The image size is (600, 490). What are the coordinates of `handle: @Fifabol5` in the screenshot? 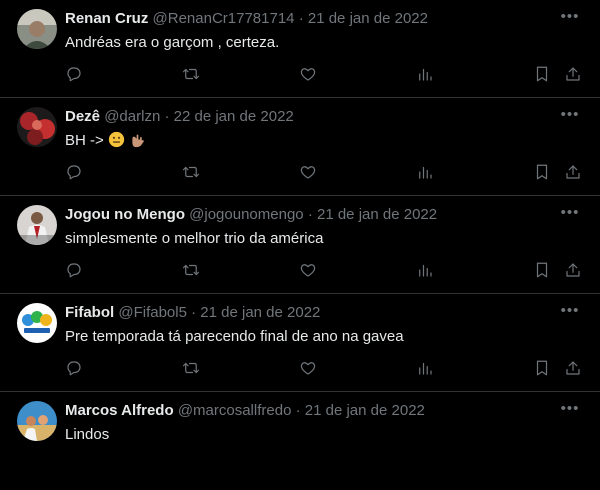 It's located at (152, 312).